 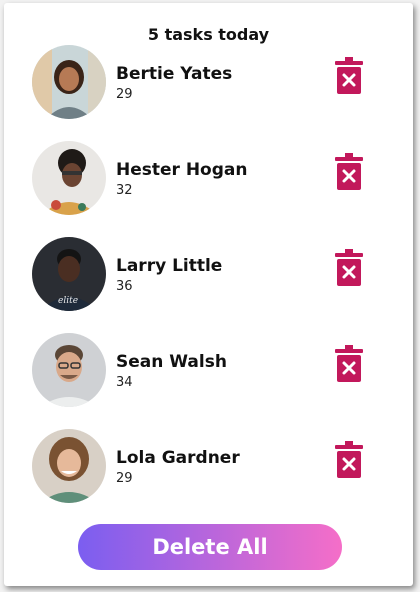 What do you see at coordinates (174, 74) in the screenshot?
I see `person-name: Bertie Yates` at bounding box center [174, 74].